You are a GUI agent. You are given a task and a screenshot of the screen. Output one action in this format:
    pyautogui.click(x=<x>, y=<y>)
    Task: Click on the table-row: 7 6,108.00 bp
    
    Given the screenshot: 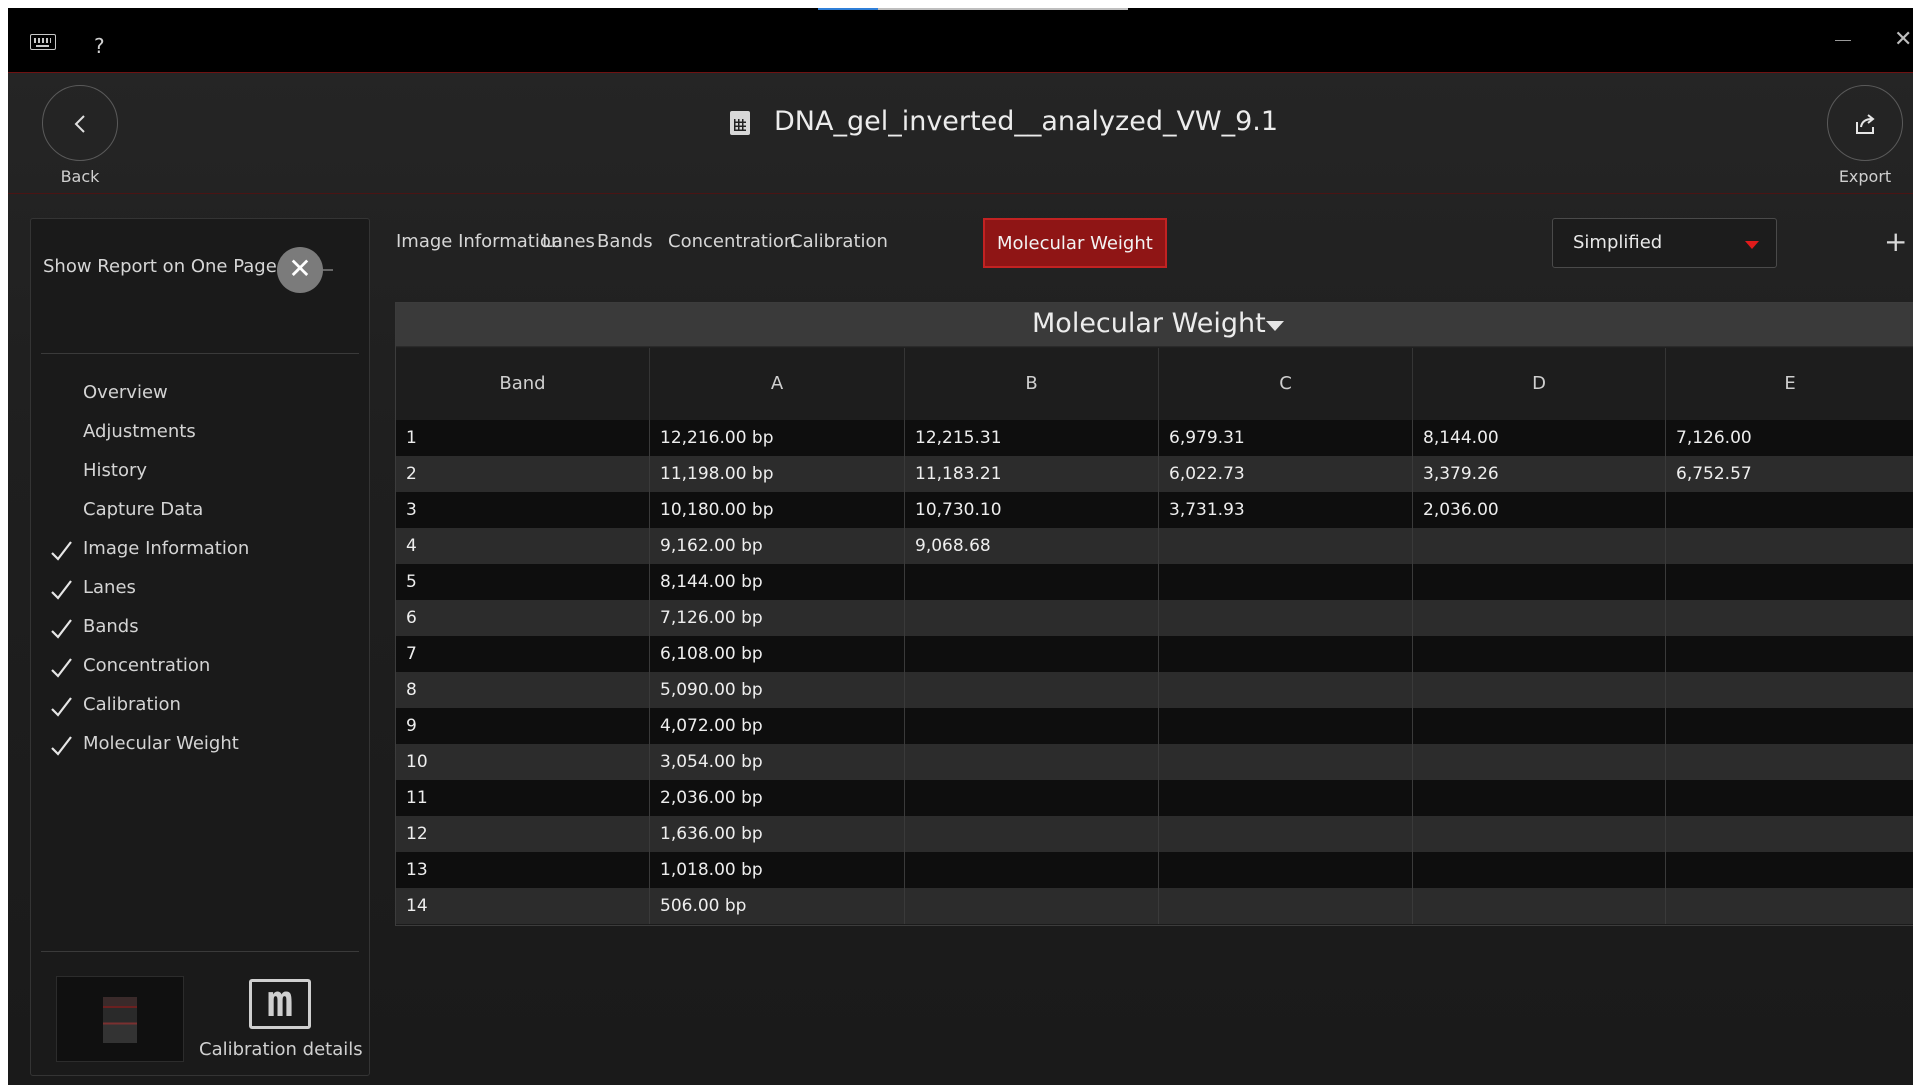 What is the action you would take?
    pyautogui.click(x=1154, y=654)
    